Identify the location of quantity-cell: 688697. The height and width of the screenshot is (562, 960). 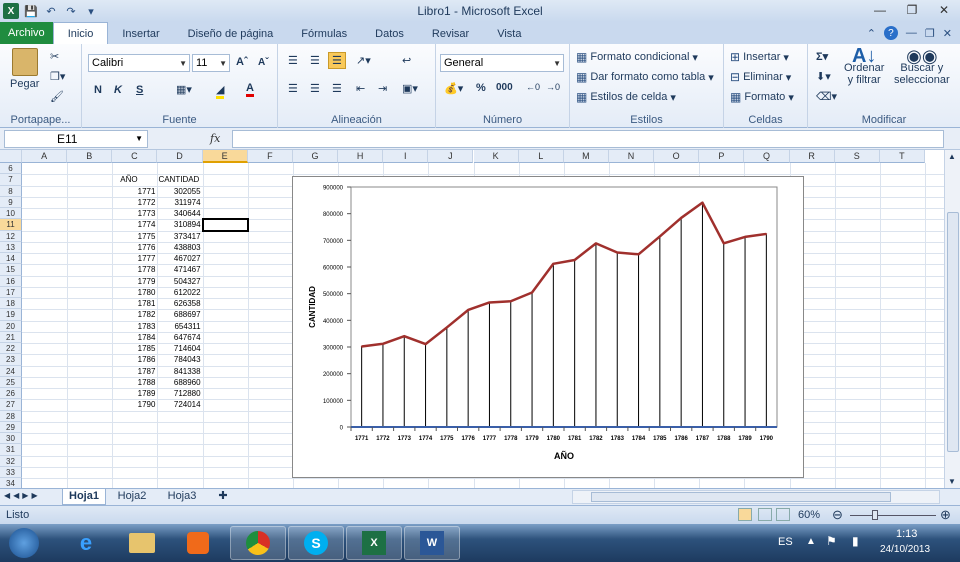
(179, 314).